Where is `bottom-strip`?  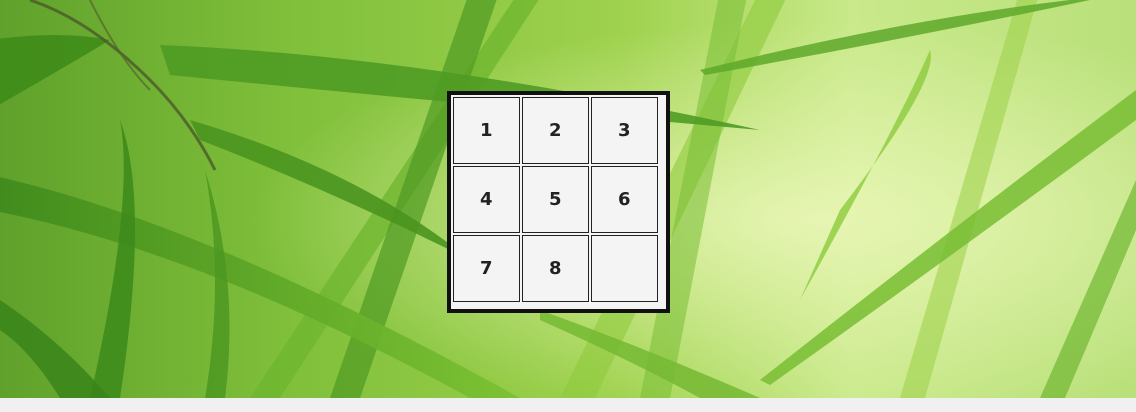 bottom-strip is located at coordinates (568, 405).